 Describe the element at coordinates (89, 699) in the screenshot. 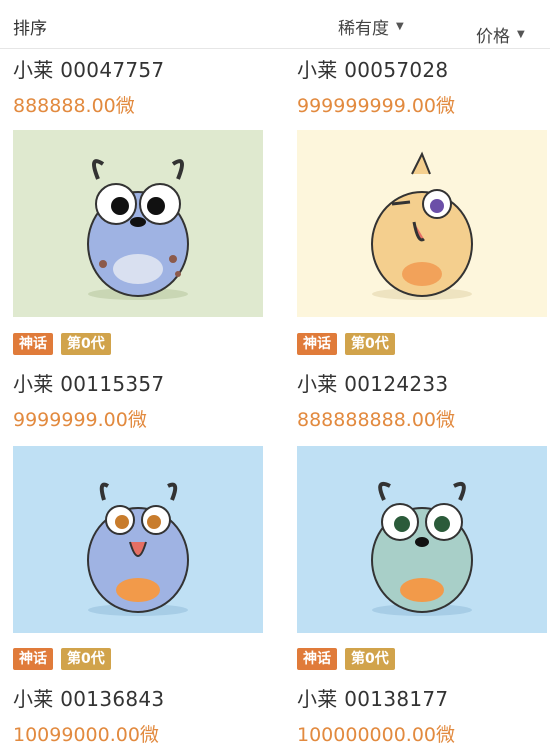

I see `kitty-name: 小莱 00136843` at that location.